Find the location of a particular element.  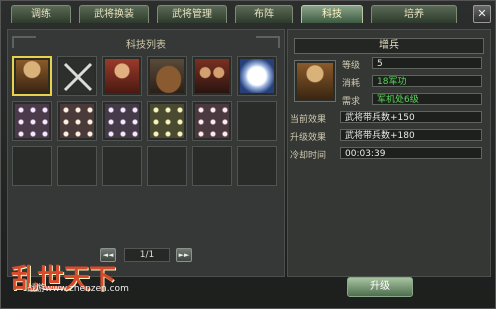

tab-general-manage: 武将管理 is located at coordinates (192, 14).